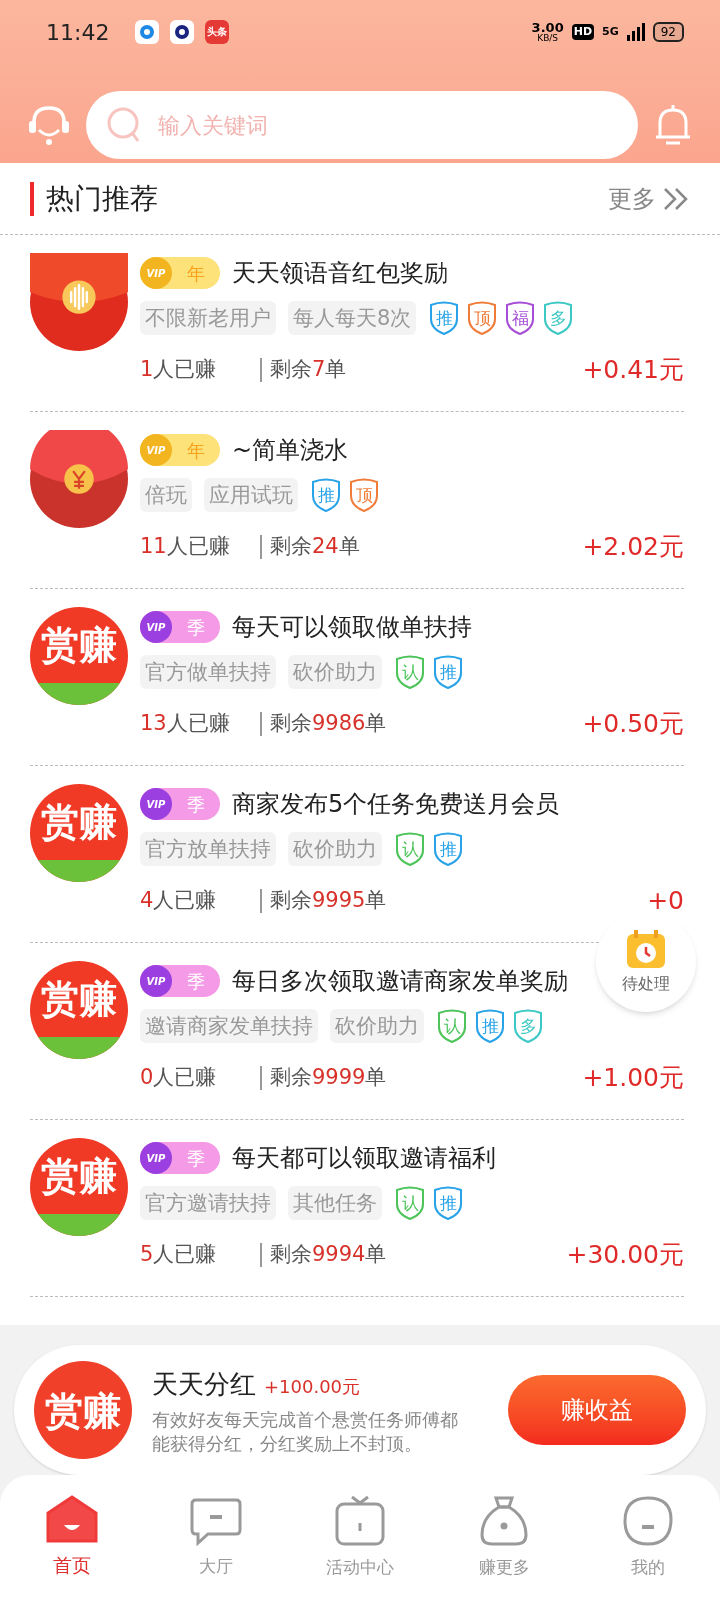 This screenshot has width=720, height=1600. Describe the element at coordinates (204, 1384) in the screenshot. I see `promo-title: 天天分红` at that location.